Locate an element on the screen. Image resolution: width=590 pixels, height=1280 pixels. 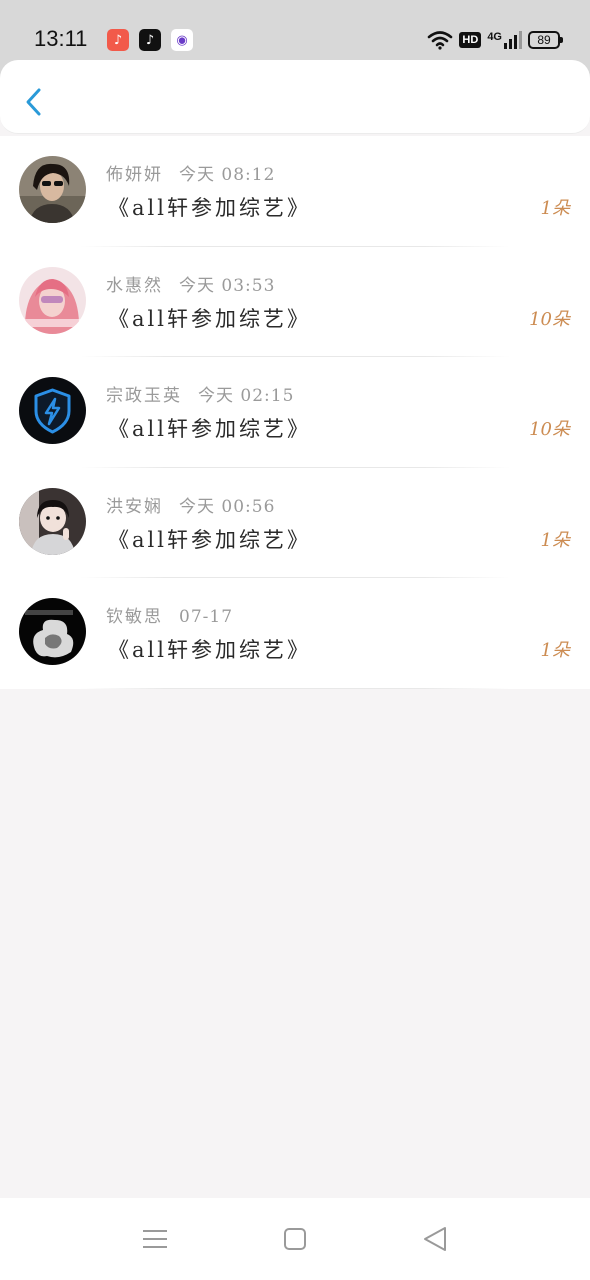
back-button is located at coordinates (33, 102).